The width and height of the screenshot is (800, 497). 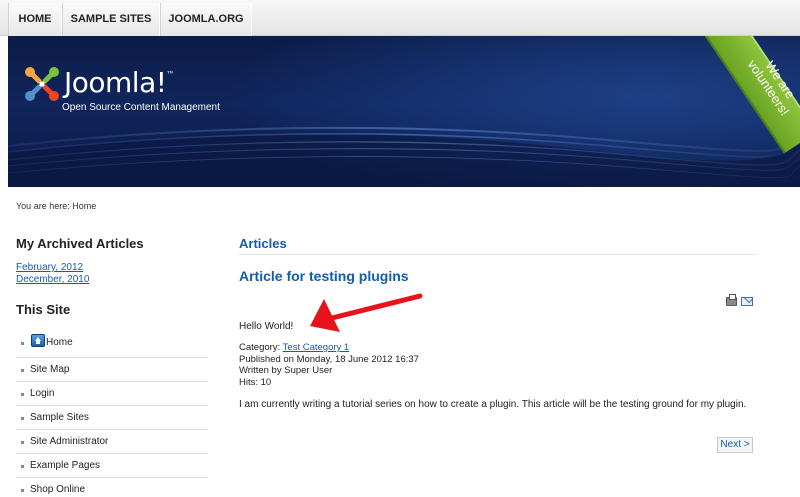 What do you see at coordinates (206, 19) in the screenshot?
I see `nav-tab-joomla-org: JOOMLA.ORG` at bounding box center [206, 19].